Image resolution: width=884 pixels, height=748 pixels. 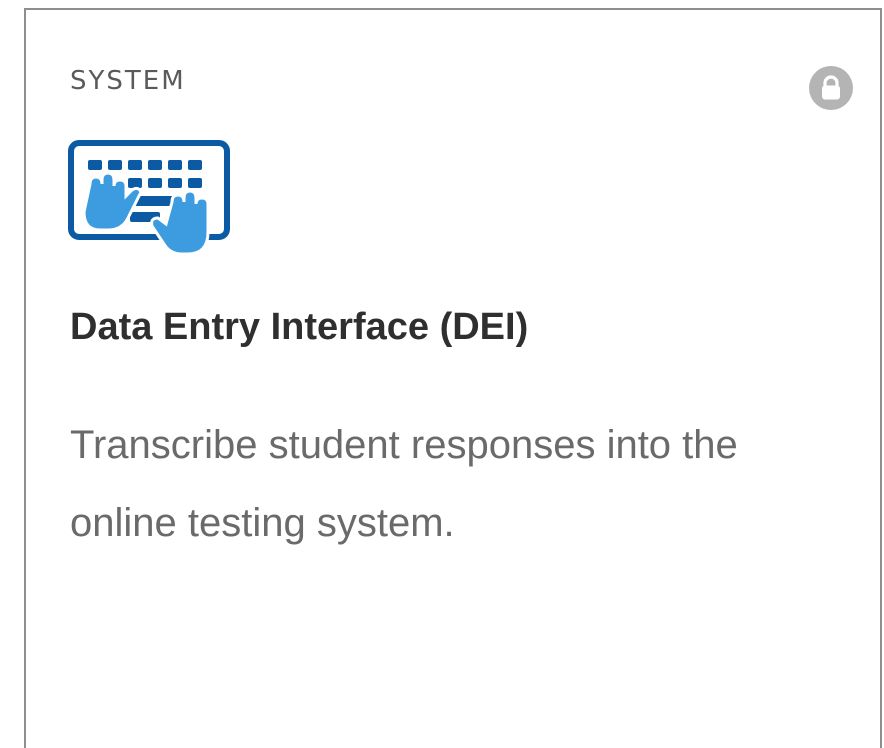 What do you see at coordinates (149, 208) in the screenshot?
I see `keyboard-hands-icon` at bounding box center [149, 208].